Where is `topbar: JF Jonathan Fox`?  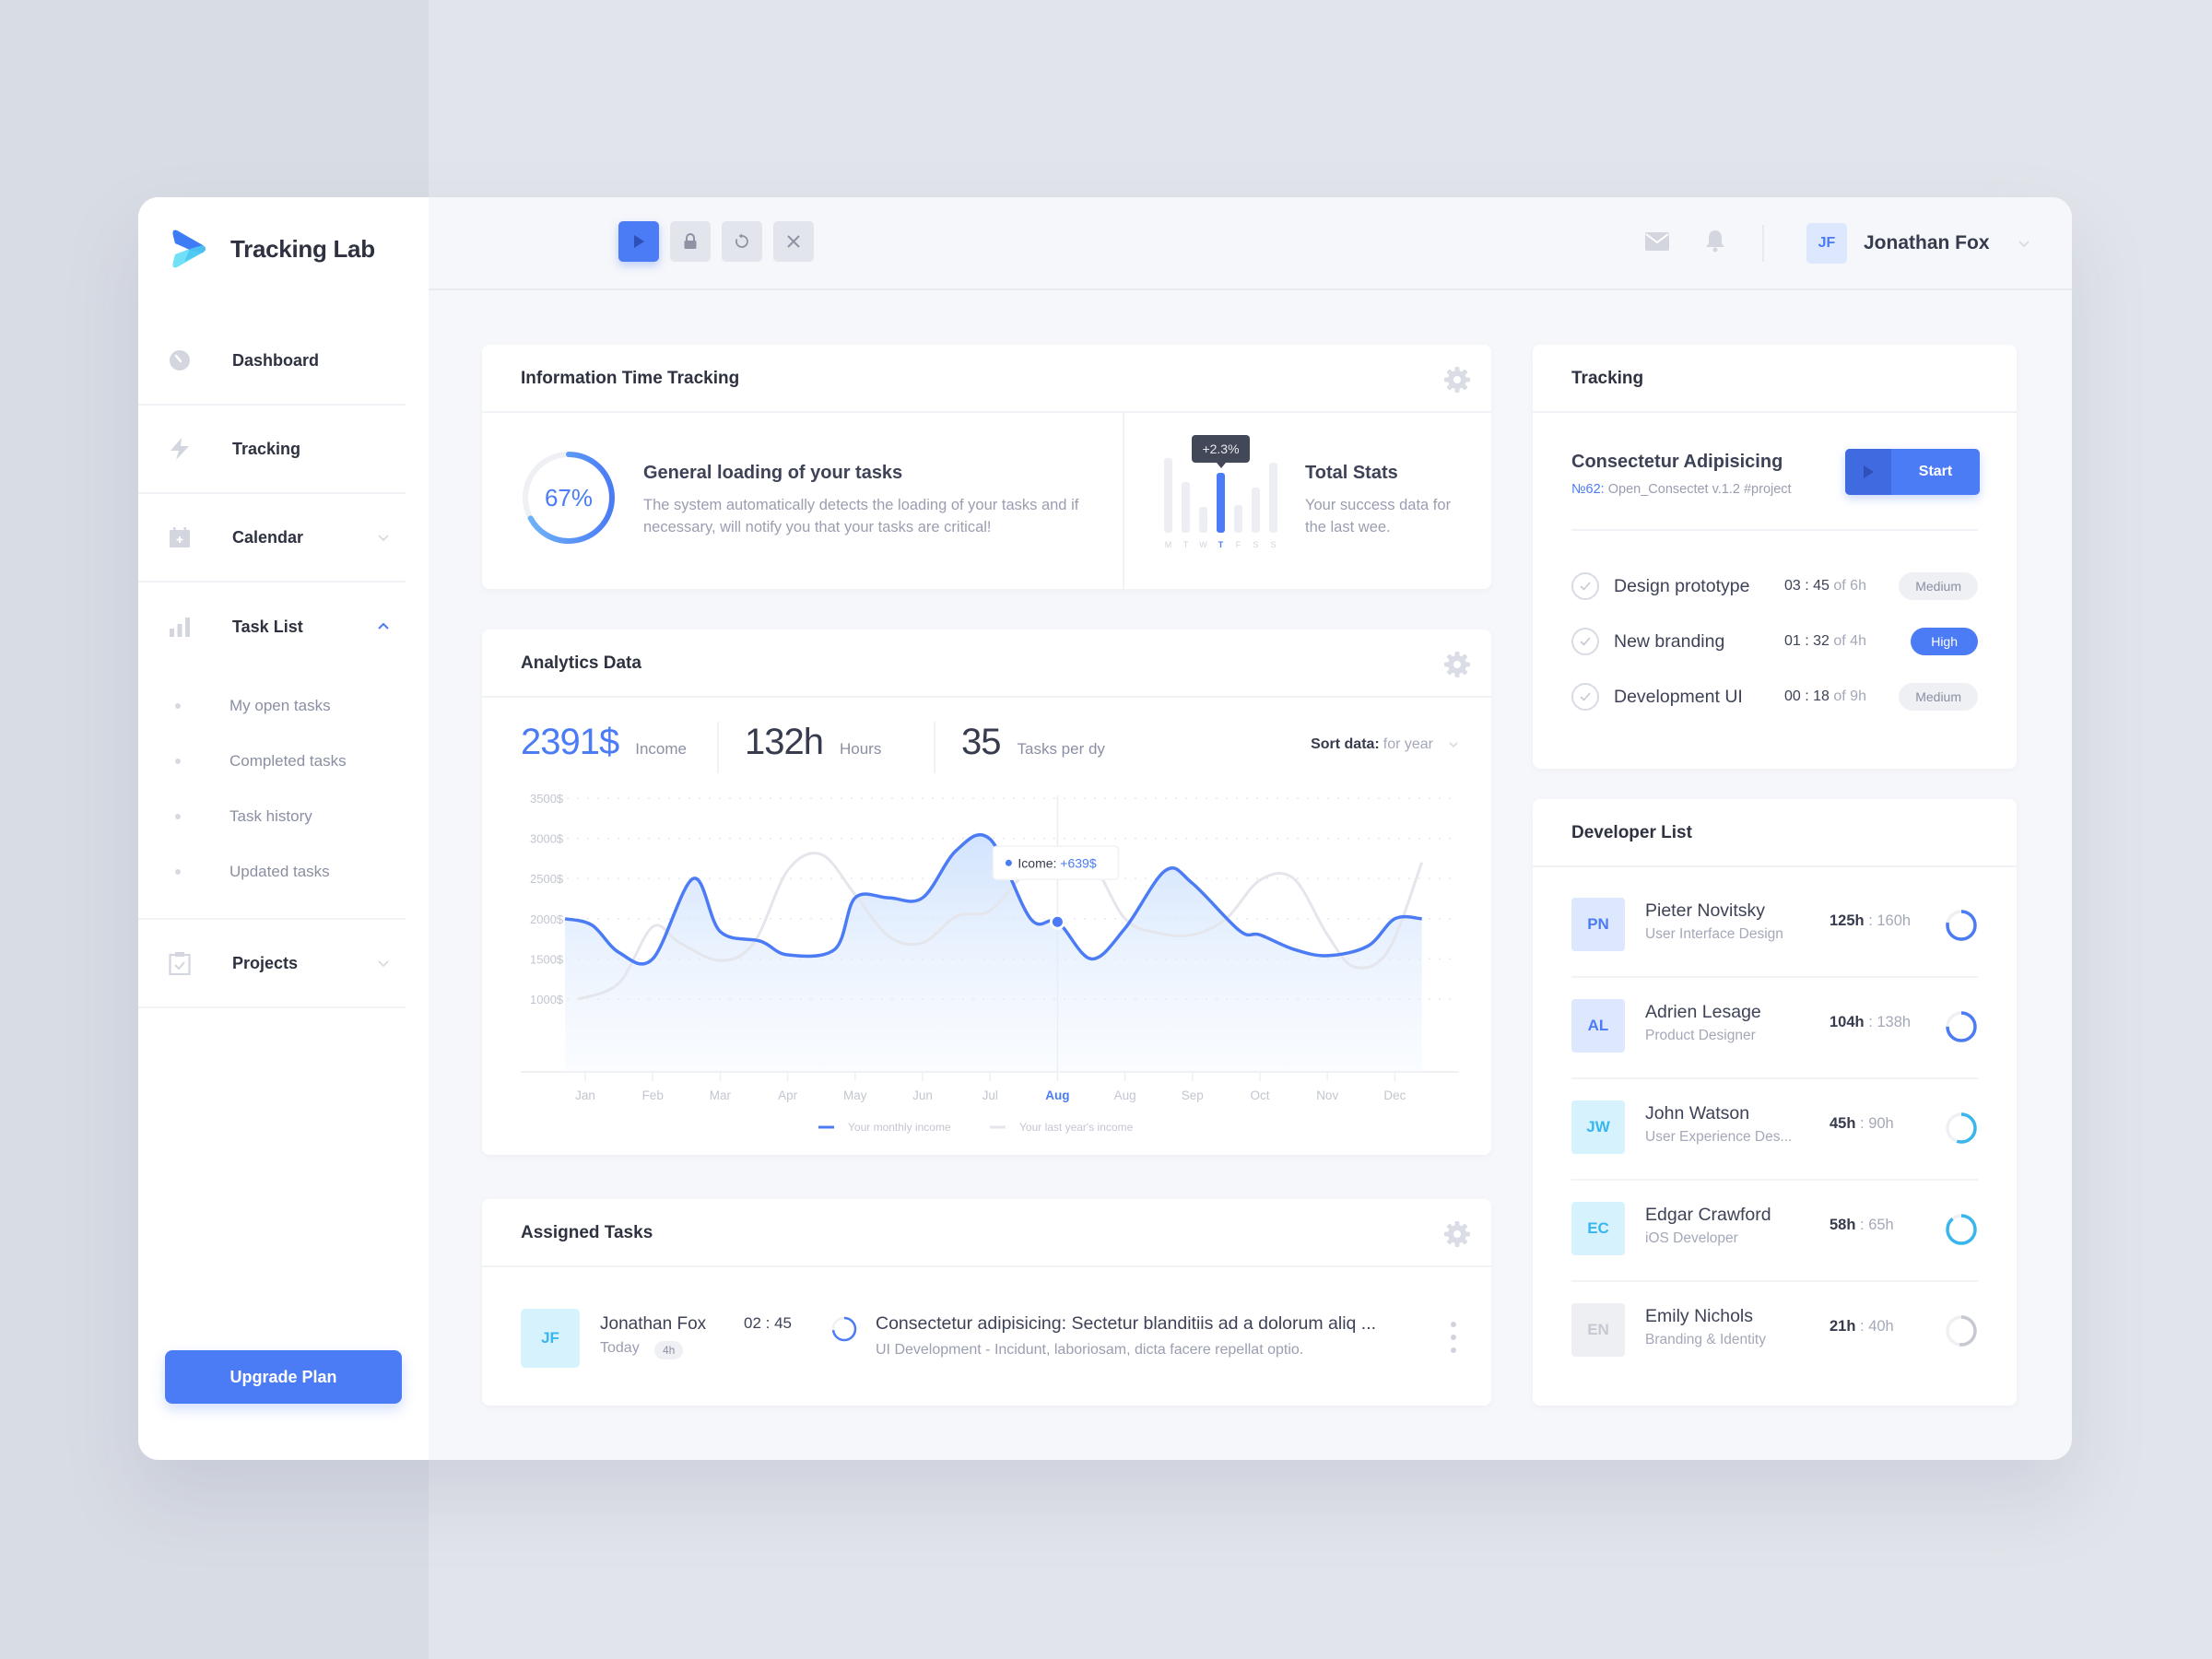 topbar: JF Jonathan Fox is located at coordinates (1250, 243).